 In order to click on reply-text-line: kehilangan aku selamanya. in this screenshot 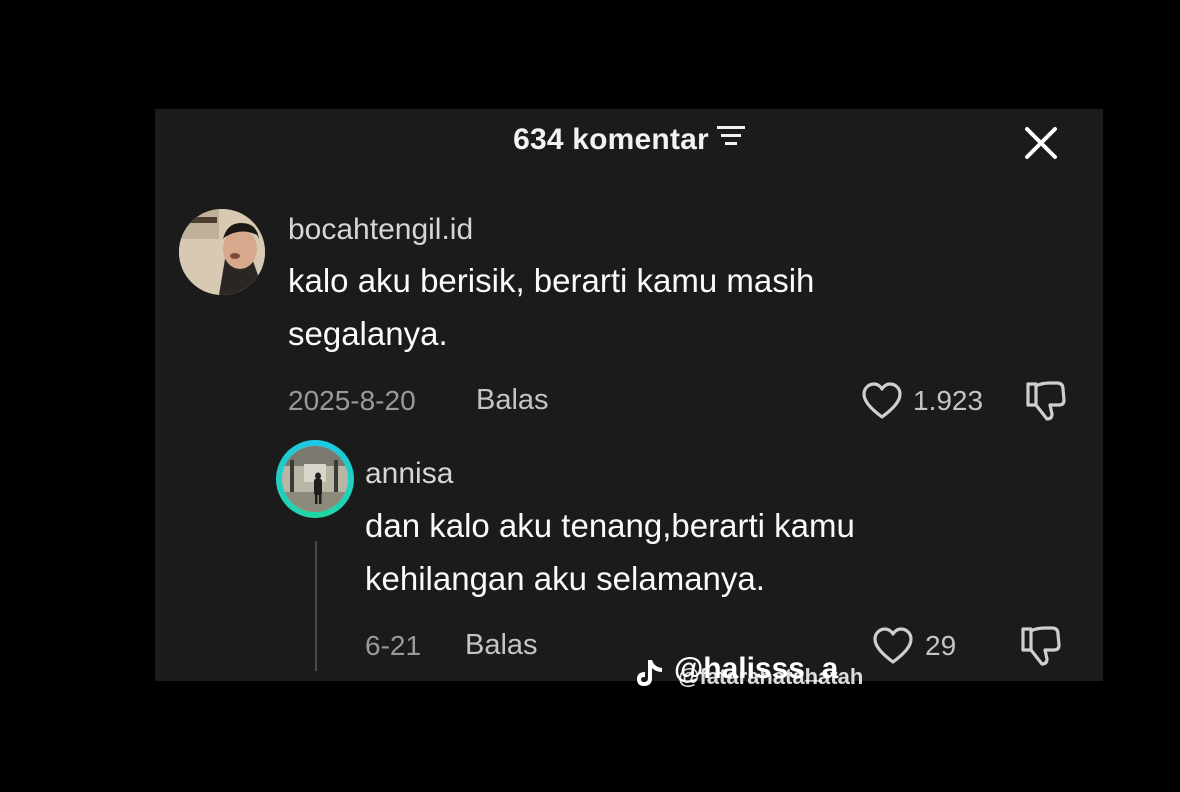, I will do `click(565, 578)`.